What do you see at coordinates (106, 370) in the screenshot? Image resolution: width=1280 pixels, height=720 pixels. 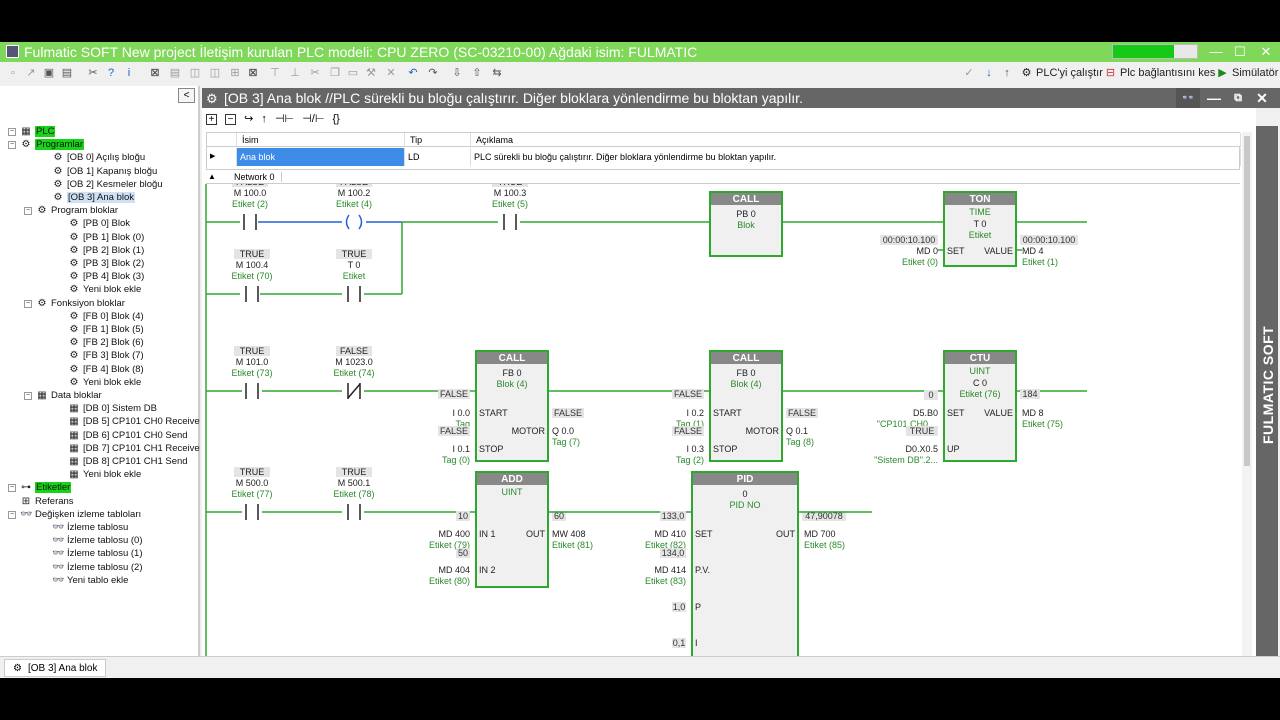 I see `tree-item: ⚙ [FB 4] Blok (8)` at bounding box center [106, 370].